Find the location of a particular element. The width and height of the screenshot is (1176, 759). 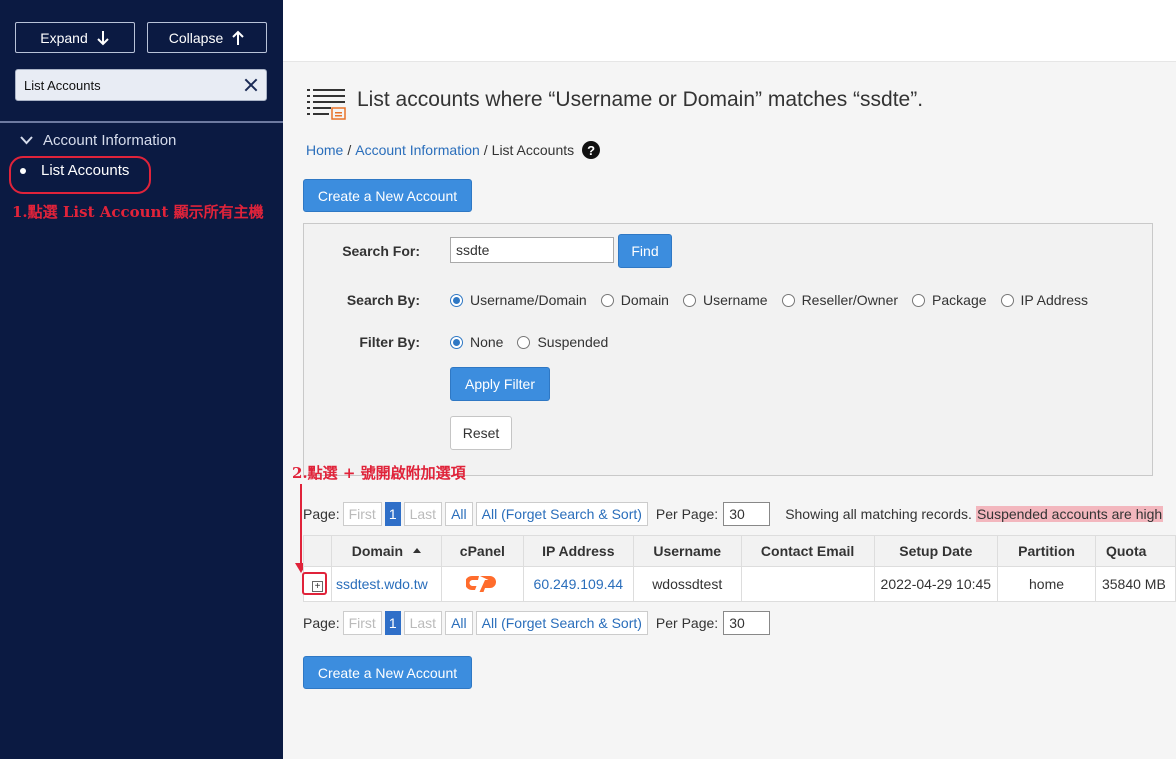

search-for-label: Search For: is located at coordinates (381, 251).